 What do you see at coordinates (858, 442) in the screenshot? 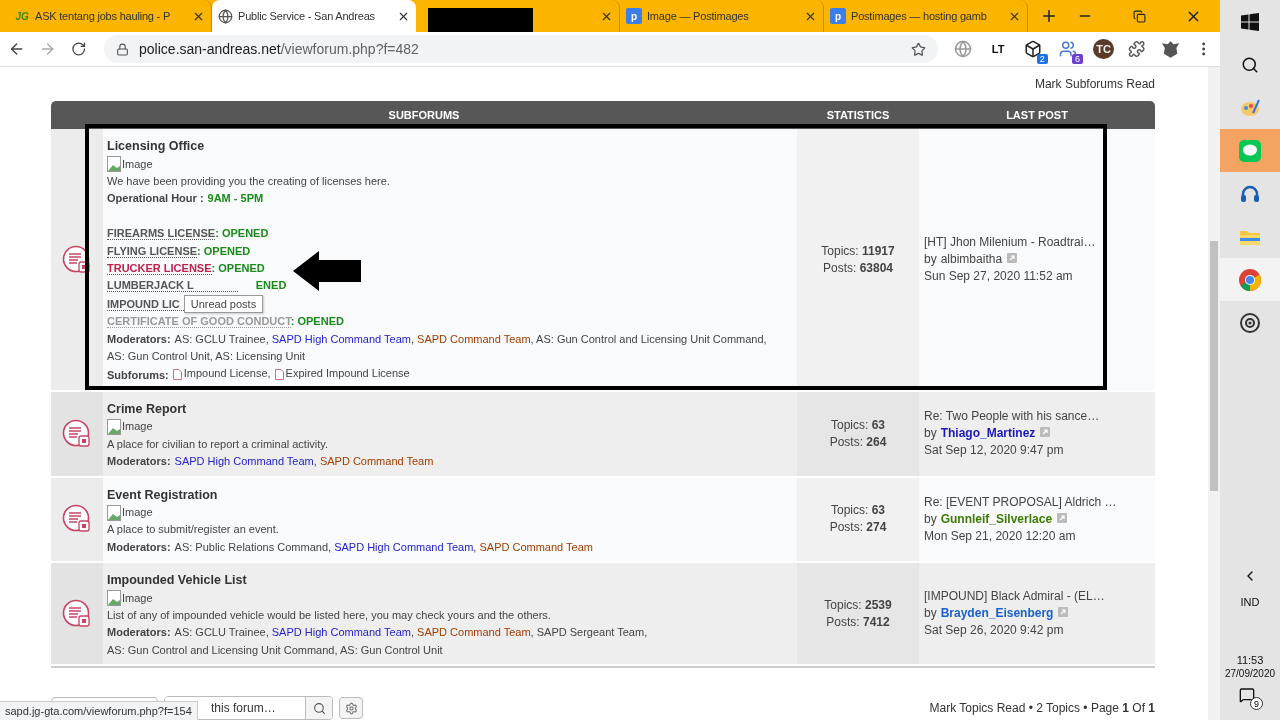
I see `posts-count: Posts: 264` at bounding box center [858, 442].